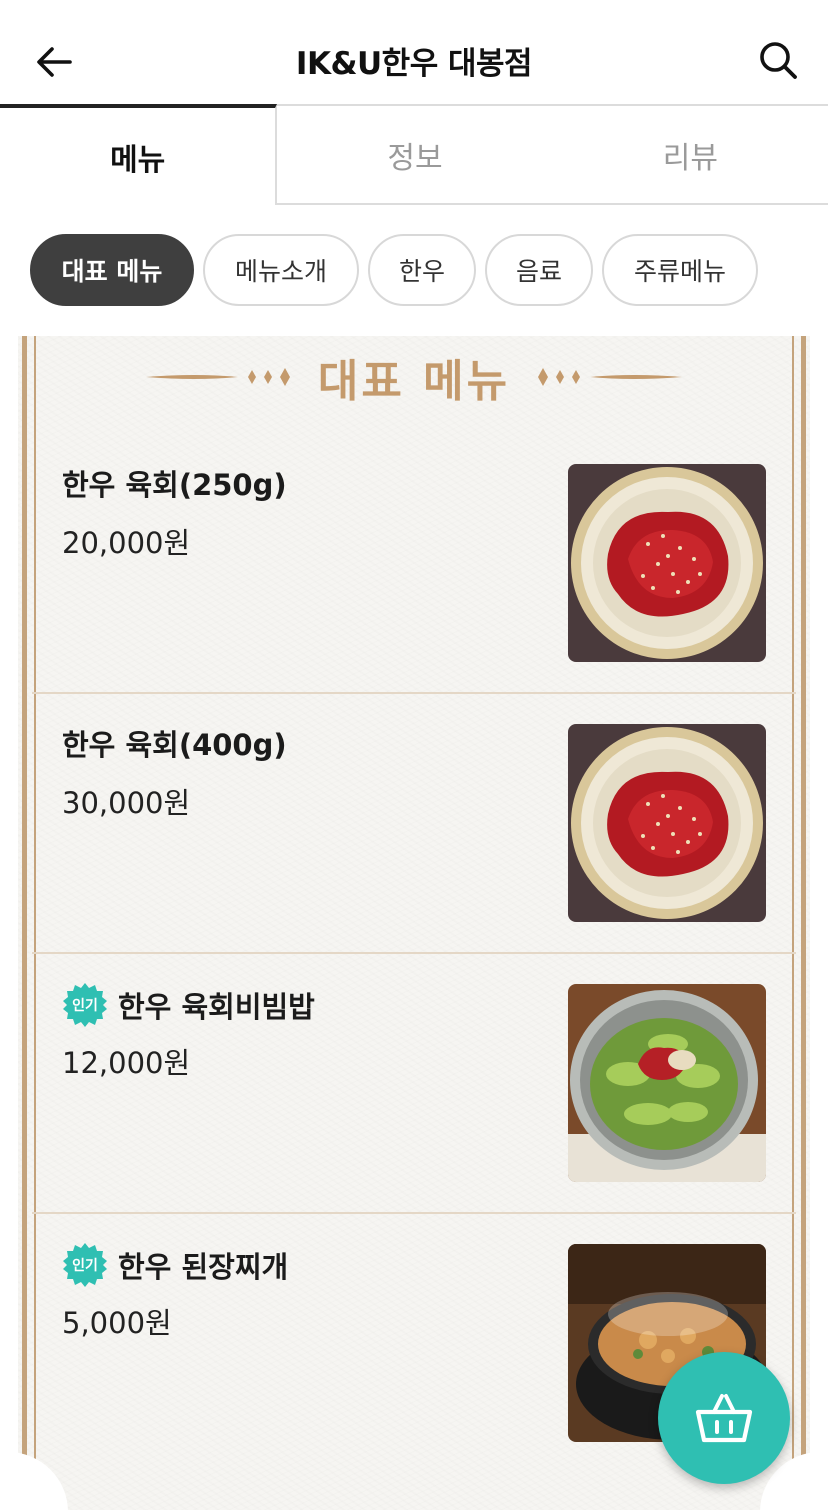  I want to click on cart-button, so click(724, 1418).